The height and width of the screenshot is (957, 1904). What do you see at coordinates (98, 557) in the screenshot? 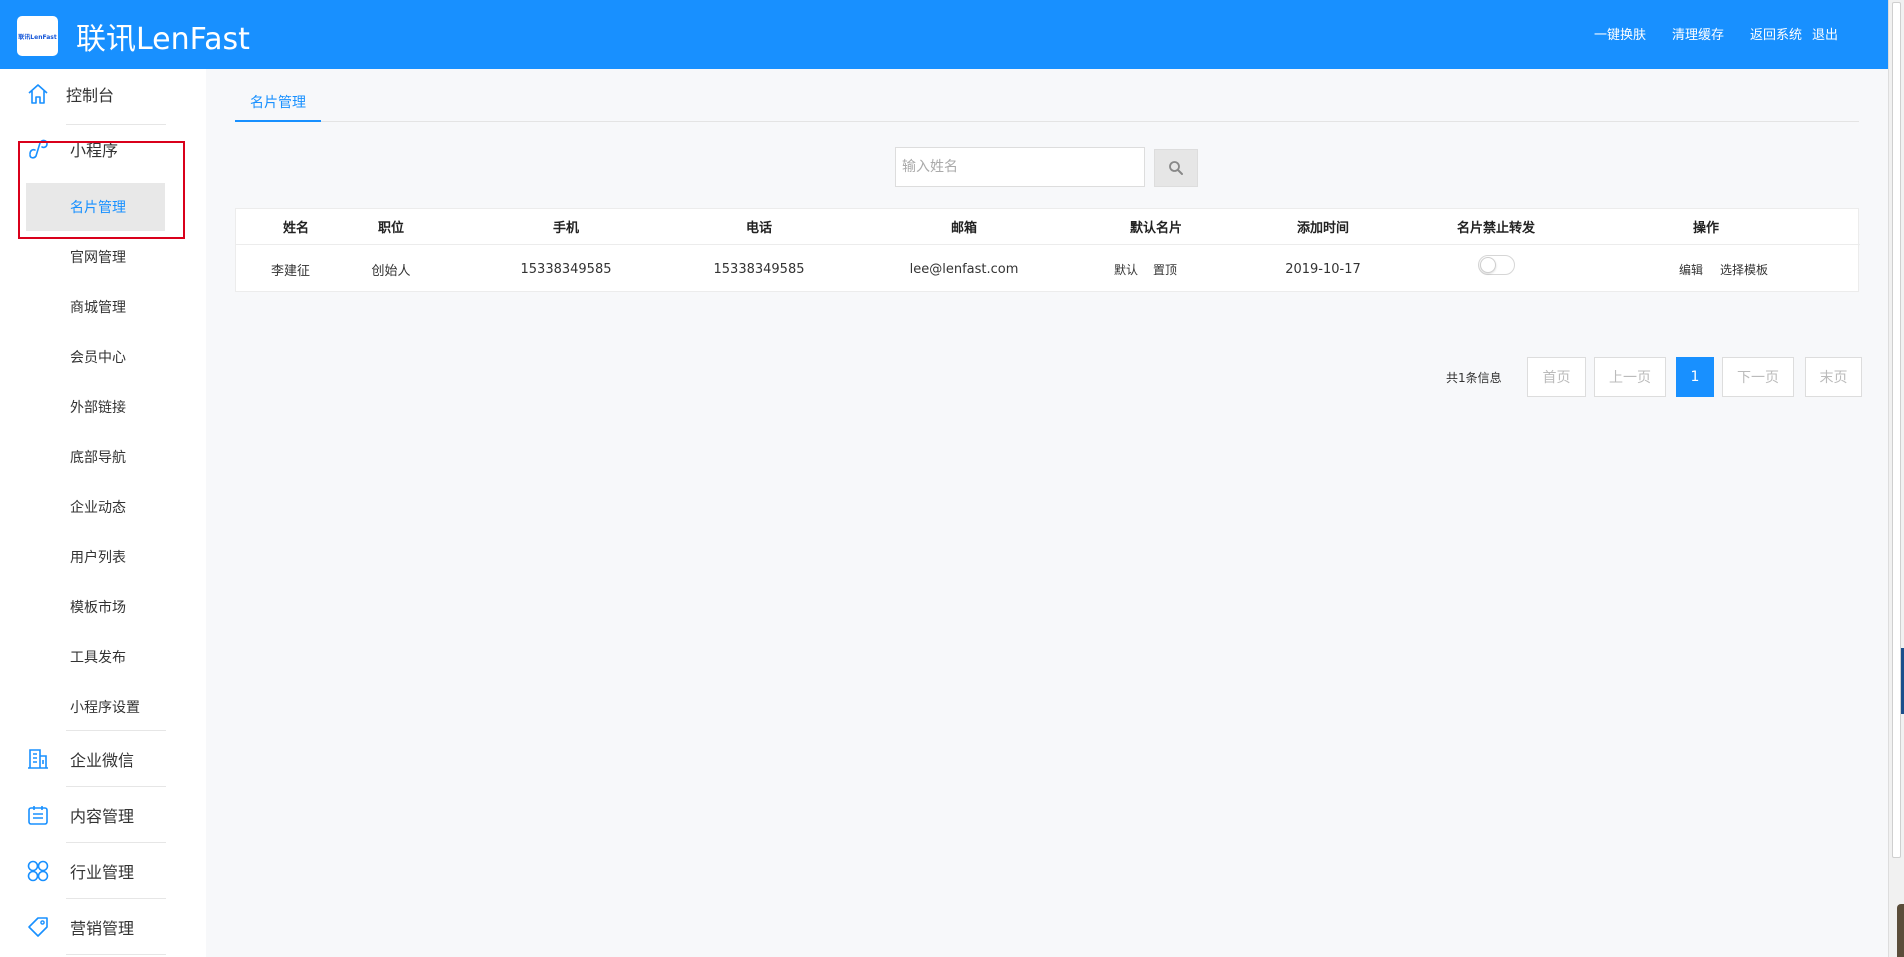
I see `sidebar-subitem-user-list: 用户列表` at bounding box center [98, 557].